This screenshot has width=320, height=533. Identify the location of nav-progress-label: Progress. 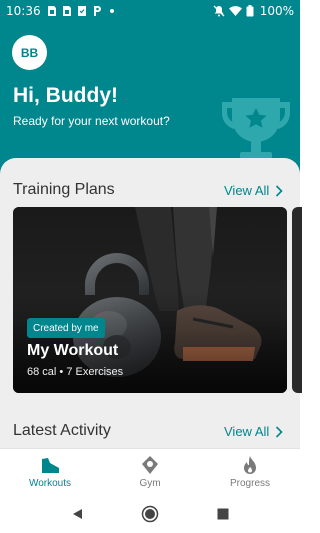
(249, 483).